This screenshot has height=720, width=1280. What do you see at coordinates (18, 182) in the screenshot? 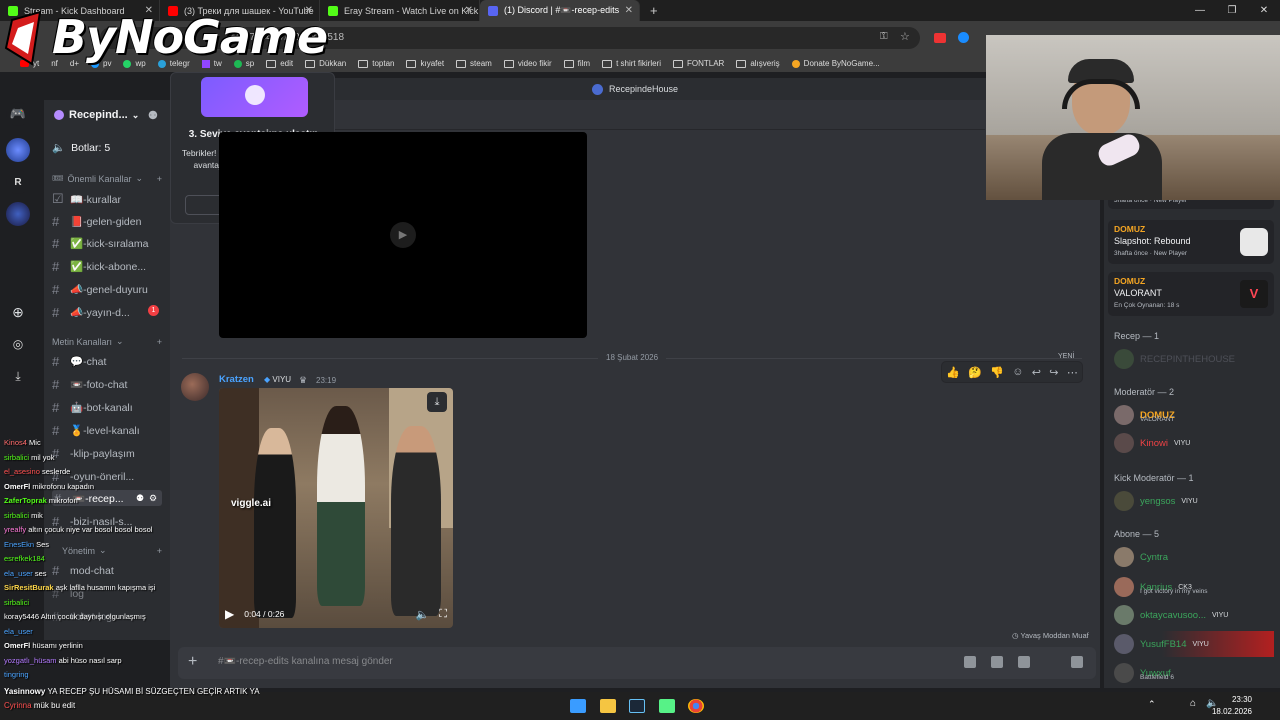
I see `server-icon: R` at bounding box center [18, 182].